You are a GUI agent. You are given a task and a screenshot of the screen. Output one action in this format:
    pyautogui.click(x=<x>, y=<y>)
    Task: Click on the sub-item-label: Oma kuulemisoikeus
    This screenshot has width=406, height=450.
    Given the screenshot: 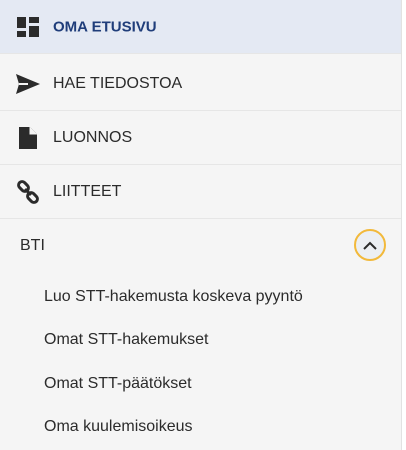 What is the action you would take?
    pyautogui.click(x=118, y=426)
    